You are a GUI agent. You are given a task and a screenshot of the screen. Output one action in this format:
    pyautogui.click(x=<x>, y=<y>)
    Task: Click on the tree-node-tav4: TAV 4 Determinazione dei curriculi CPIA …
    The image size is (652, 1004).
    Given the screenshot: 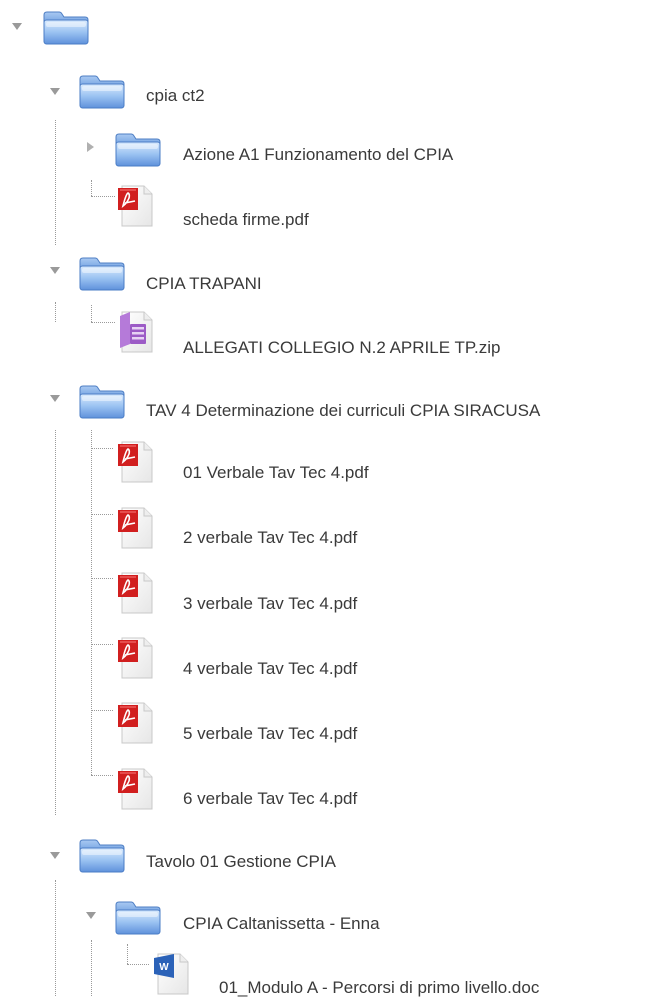 What is the action you would take?
    pyautogui.click(x=326, y=409)
    